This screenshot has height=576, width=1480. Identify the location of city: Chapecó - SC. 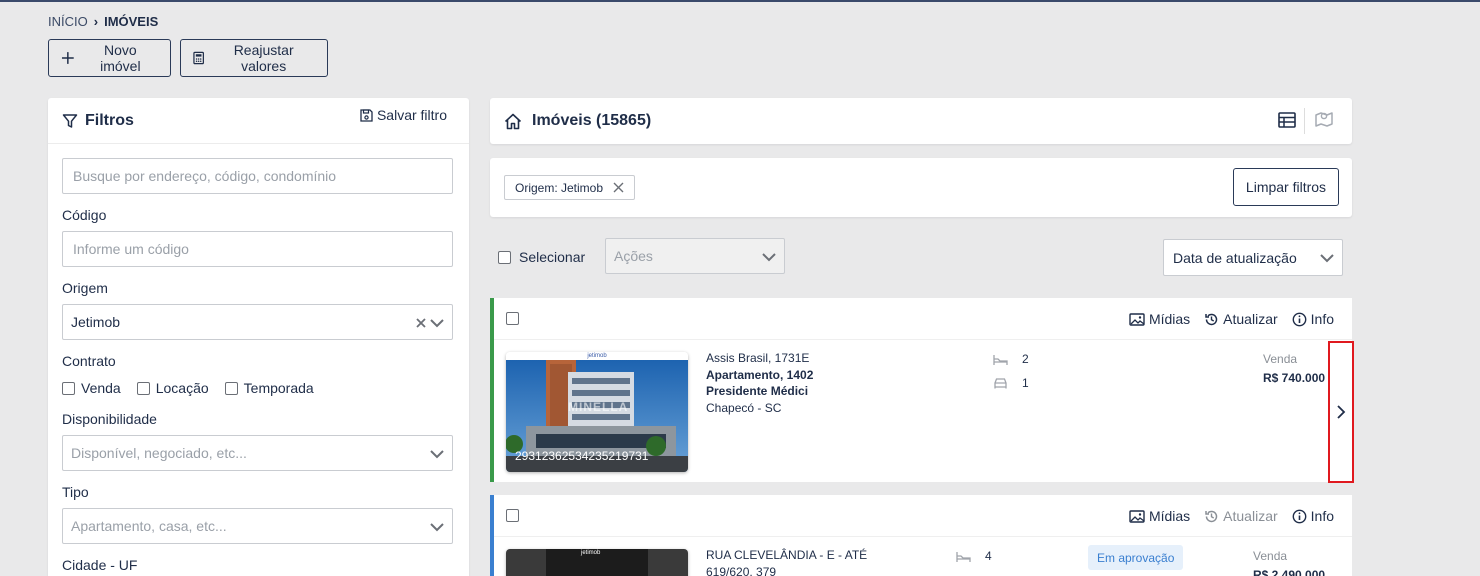
(744, 407).